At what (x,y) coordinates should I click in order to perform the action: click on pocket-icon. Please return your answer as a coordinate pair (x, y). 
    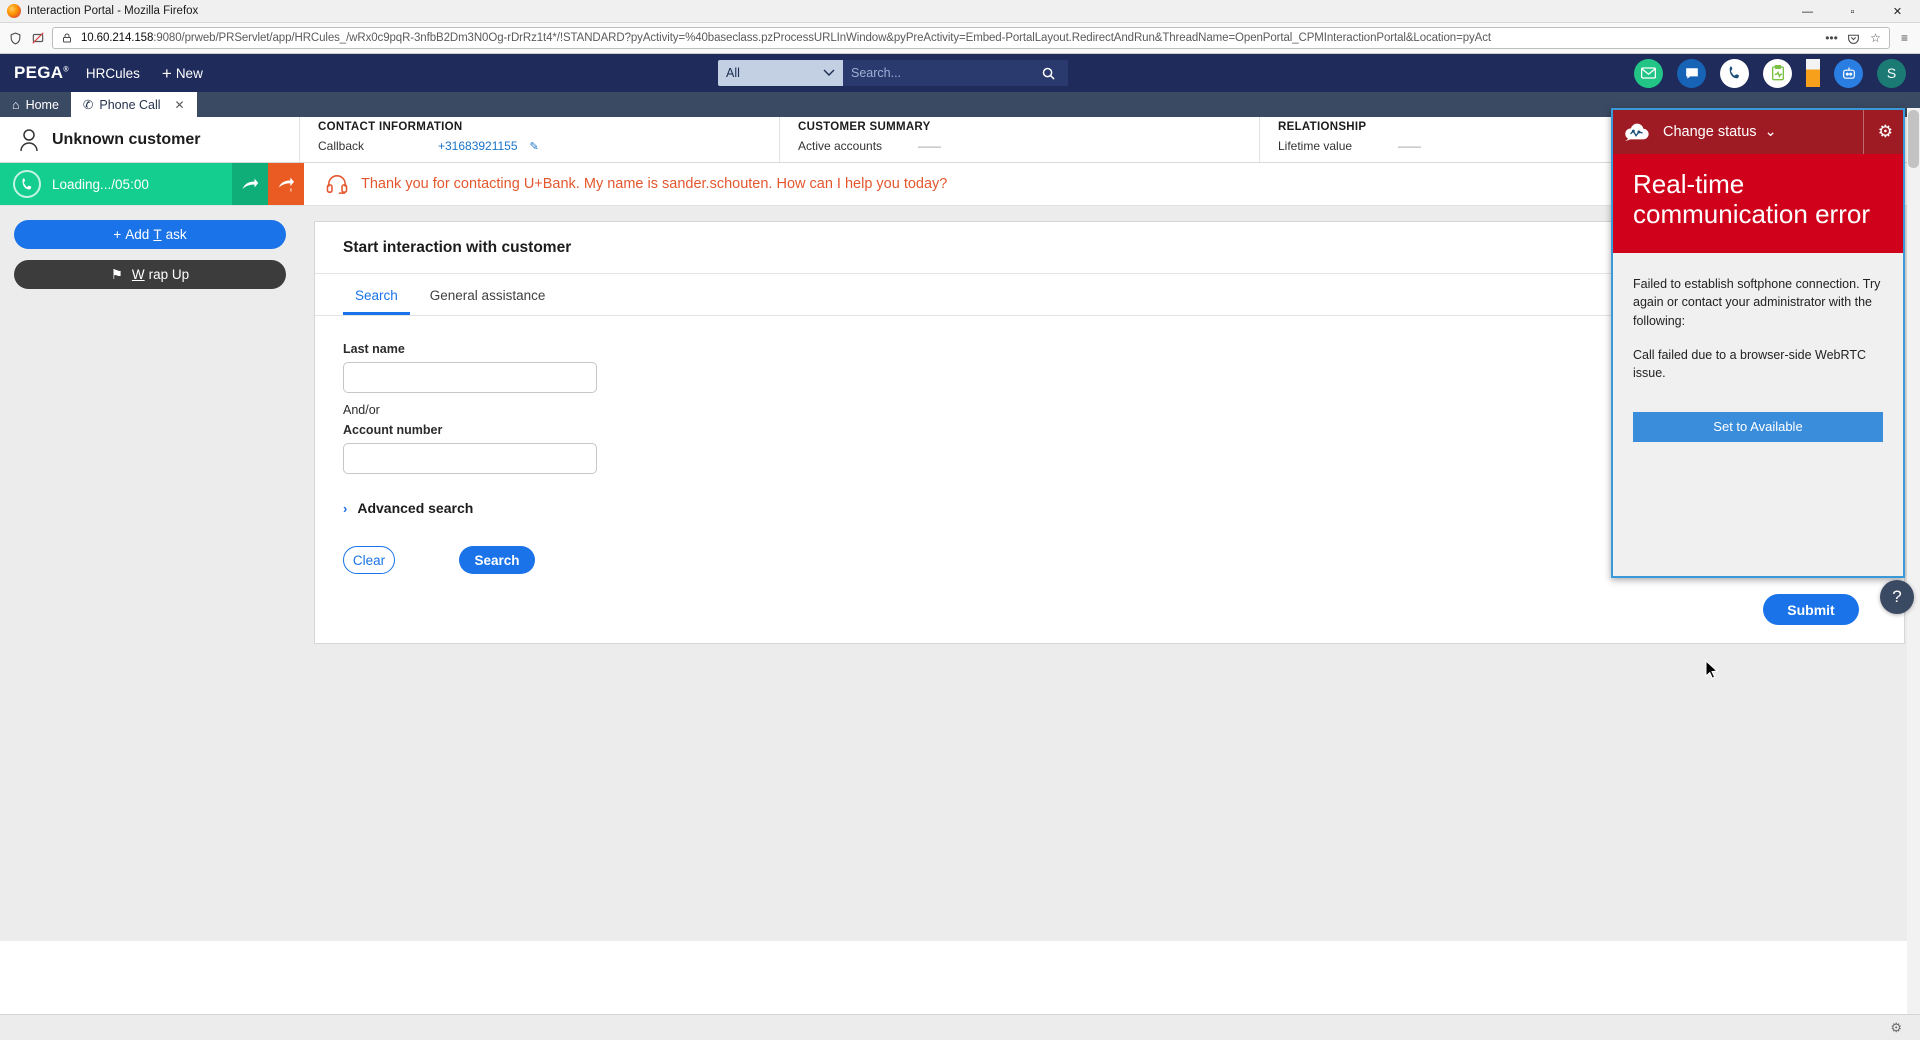
    Looking at the image, I should click on (1853, 38).